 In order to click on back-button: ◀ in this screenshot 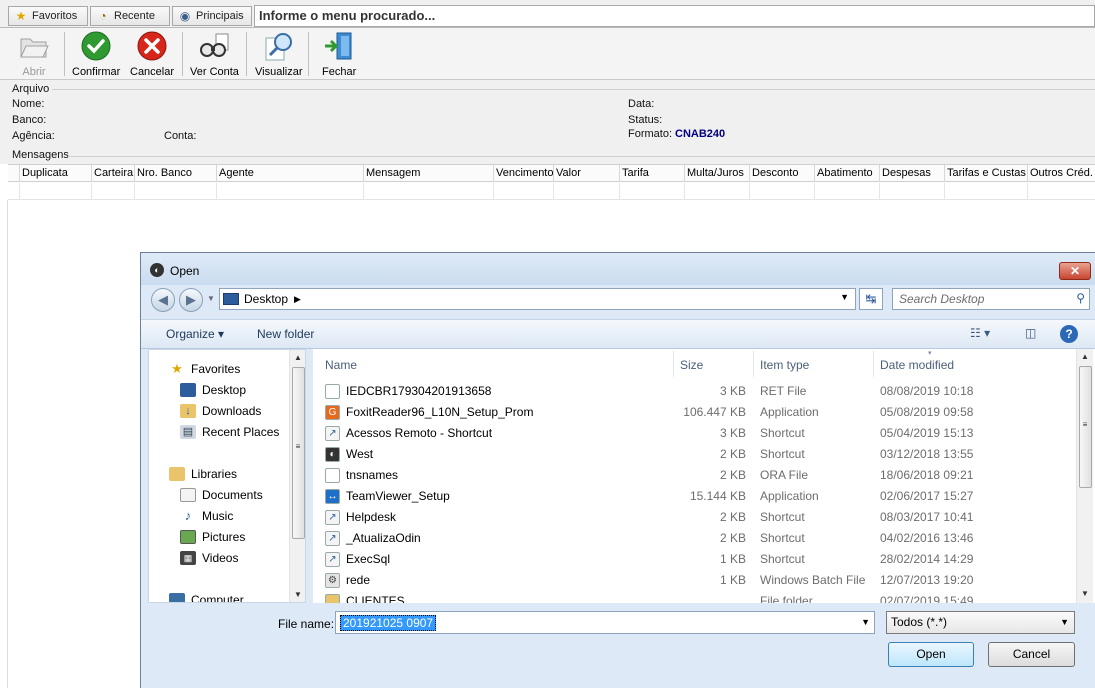, I will do `click(163, 300)`.